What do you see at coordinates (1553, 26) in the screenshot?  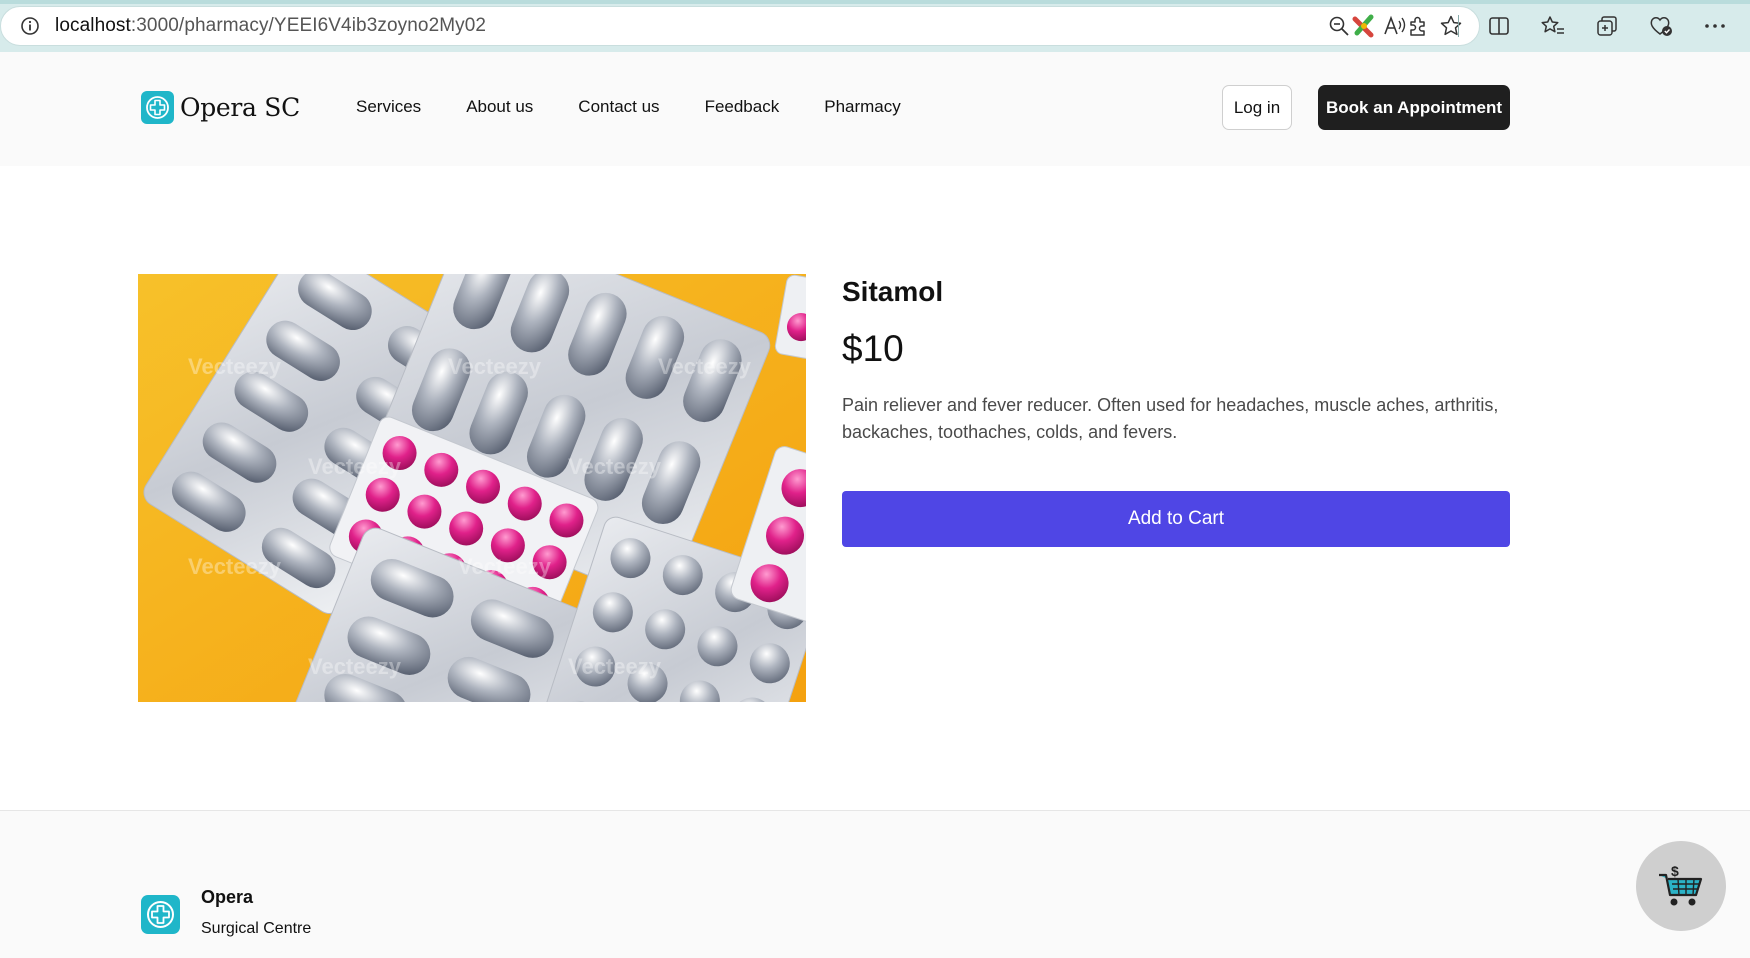 I see `favorites-icon` at bounding box center [1553, 26].